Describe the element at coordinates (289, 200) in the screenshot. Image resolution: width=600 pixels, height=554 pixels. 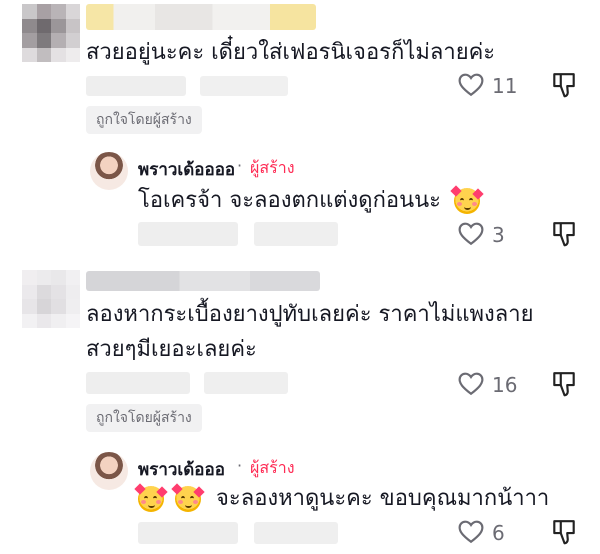
I see `reply-text-content: โอเครจ้า จะลองตกแต่งดูก่อนนะ` at that location.